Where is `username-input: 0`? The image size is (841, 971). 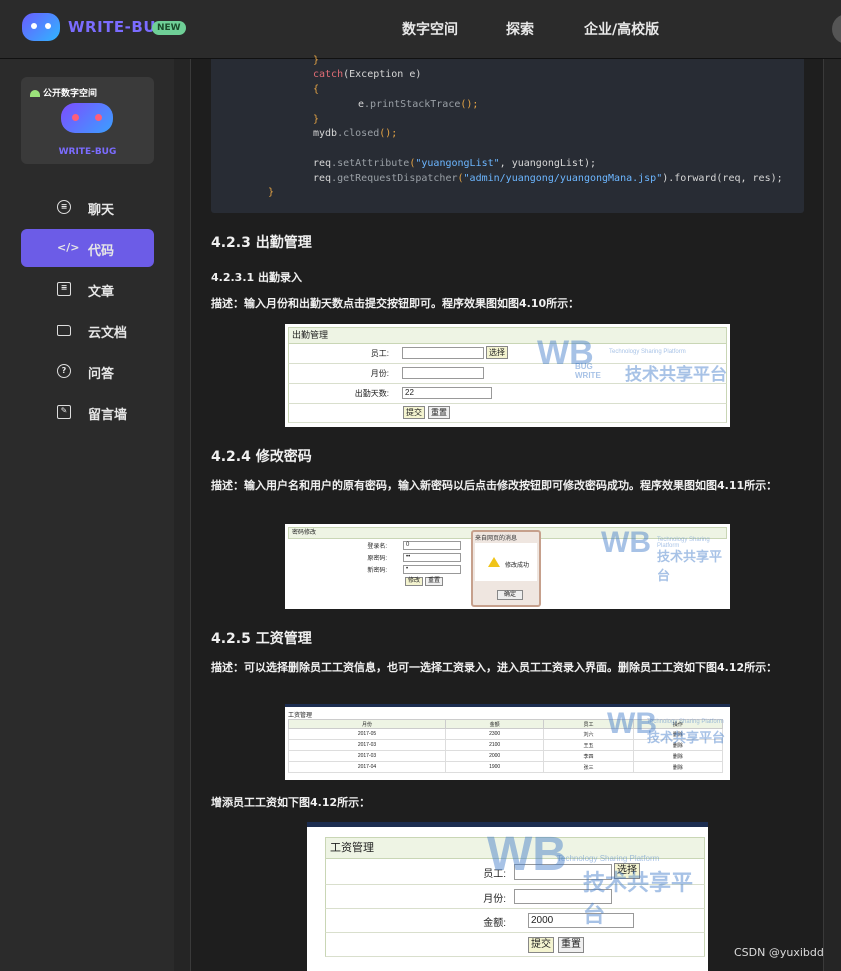 username-input: 0 is located at coordinates (432, 545).